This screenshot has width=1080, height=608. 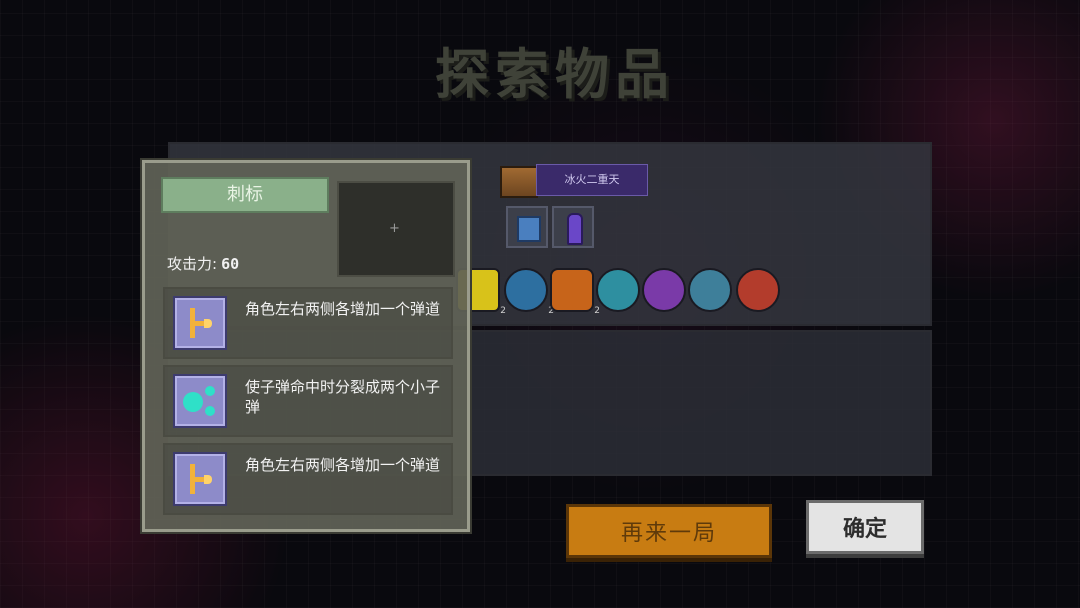 What do you see at coordinates (664, 290) in the screenshot?
I see `purple-gem-icon` at bounding box center [664, 290].